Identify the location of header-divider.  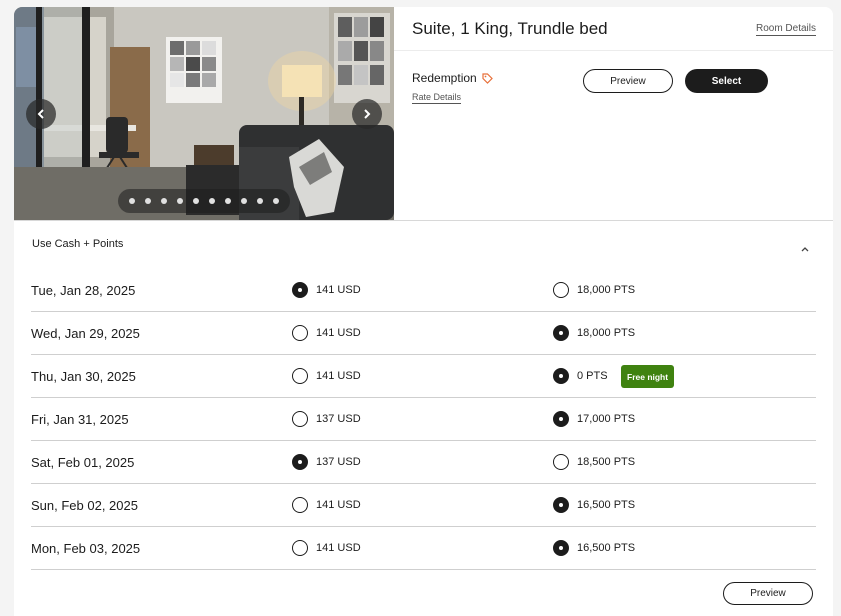
(613, 50).